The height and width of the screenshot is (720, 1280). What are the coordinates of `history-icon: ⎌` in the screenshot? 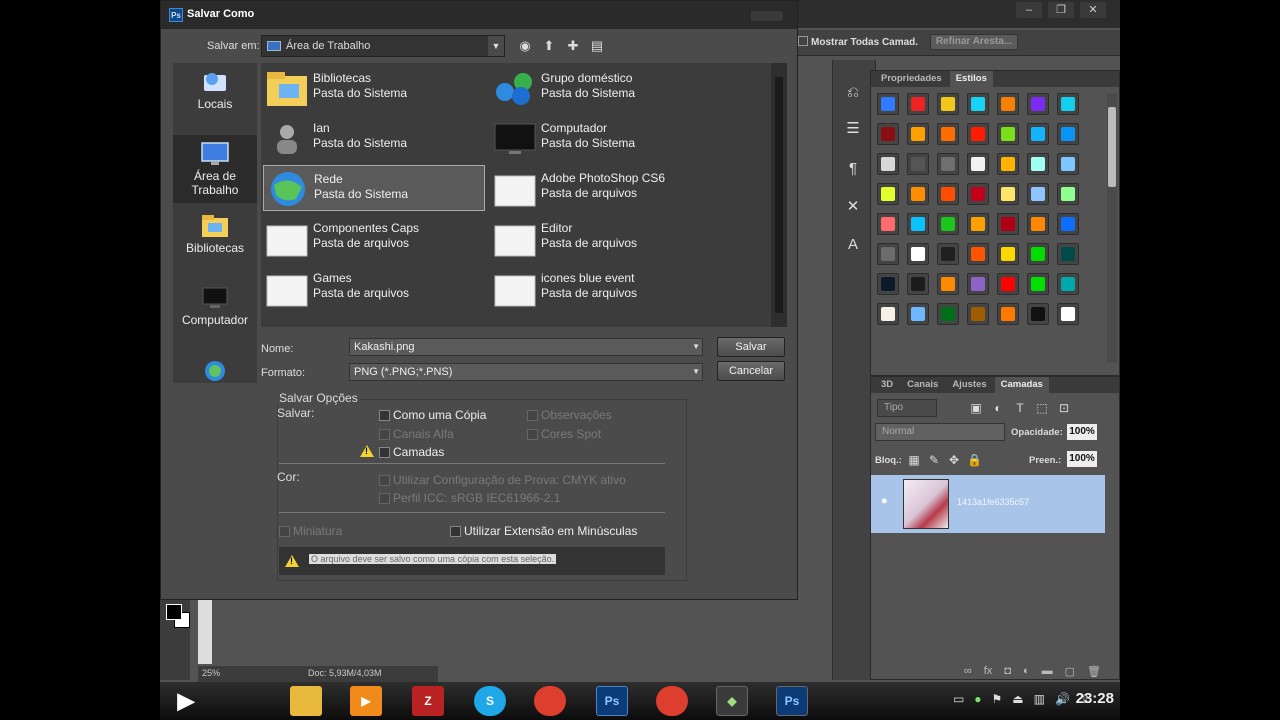 It's located at (853, 93).